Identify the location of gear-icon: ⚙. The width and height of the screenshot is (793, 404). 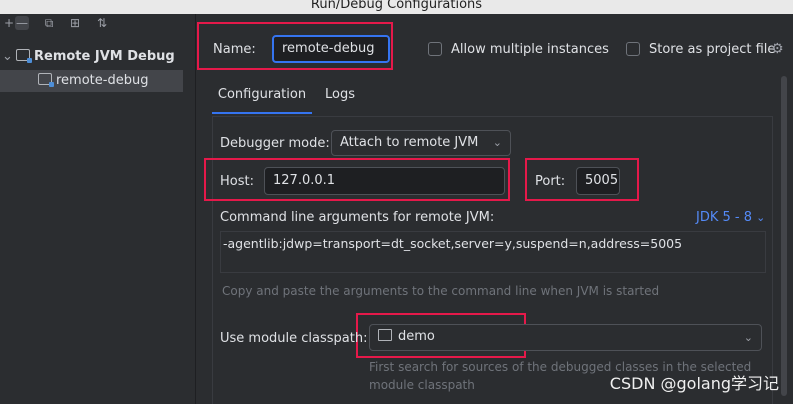
(777, 49).